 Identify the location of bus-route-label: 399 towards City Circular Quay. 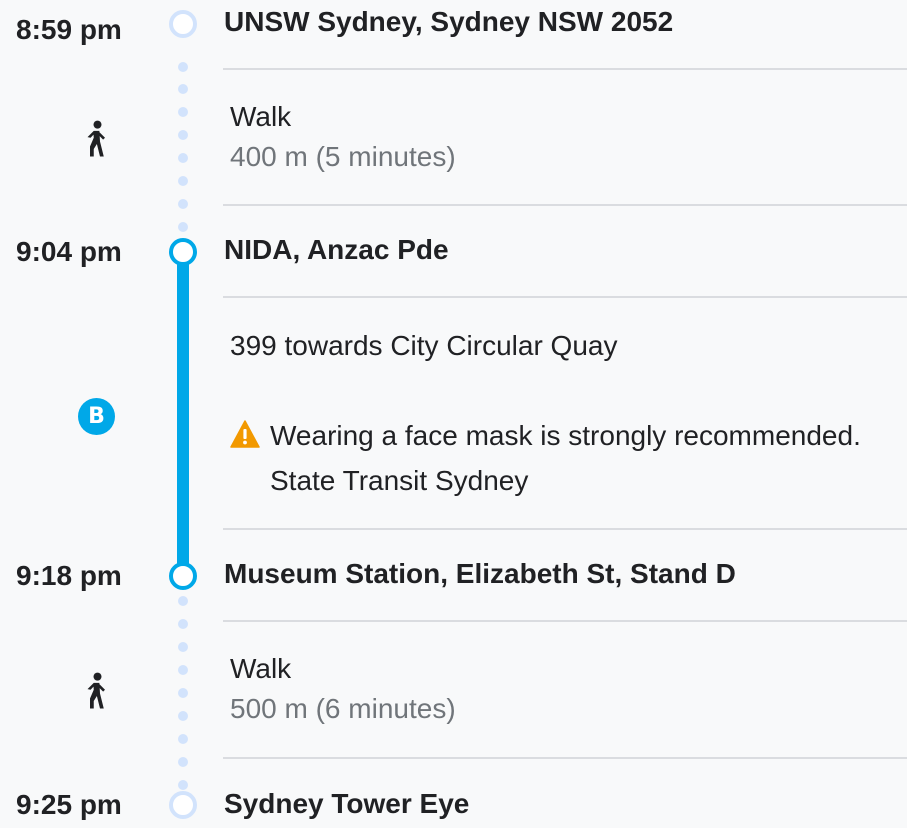
(423, 346).